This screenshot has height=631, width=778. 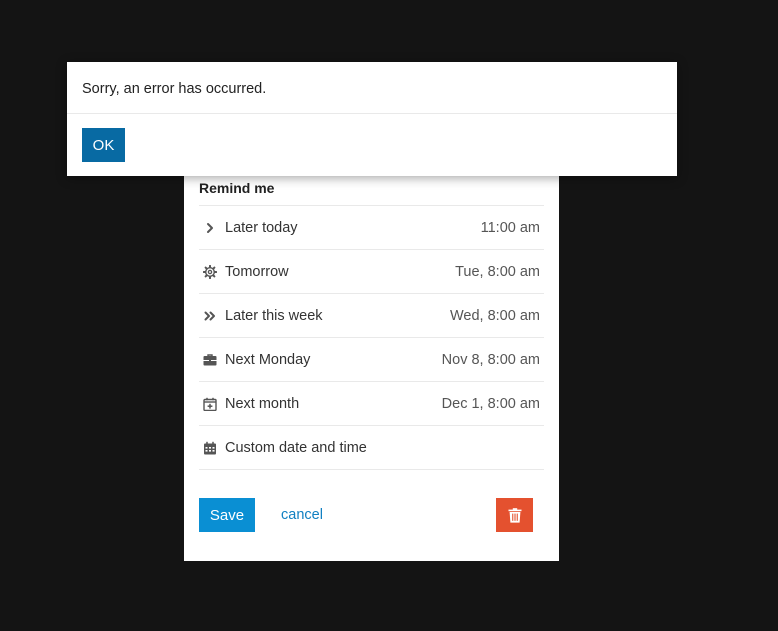 I want to click on ok-button: OK, so click(x=103, y=145).